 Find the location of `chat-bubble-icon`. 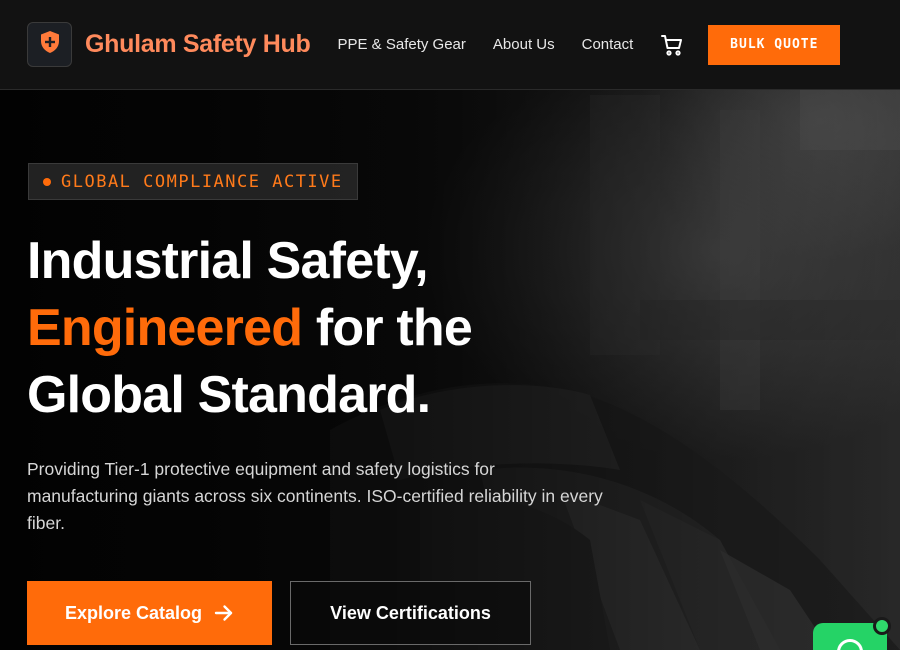

chat-bubble-icon is located at coordinates (850, 644).